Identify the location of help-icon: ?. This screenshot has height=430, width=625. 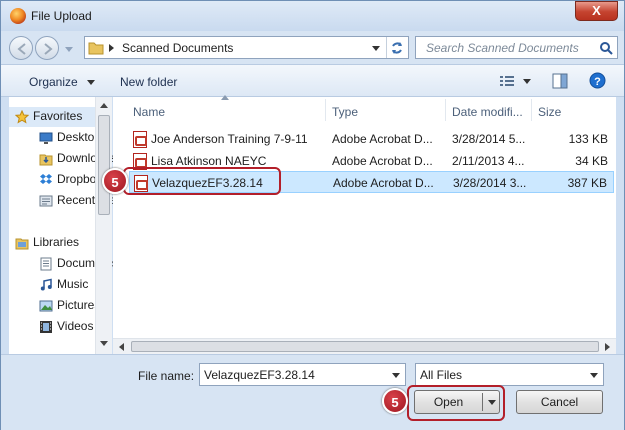
(597, 80).